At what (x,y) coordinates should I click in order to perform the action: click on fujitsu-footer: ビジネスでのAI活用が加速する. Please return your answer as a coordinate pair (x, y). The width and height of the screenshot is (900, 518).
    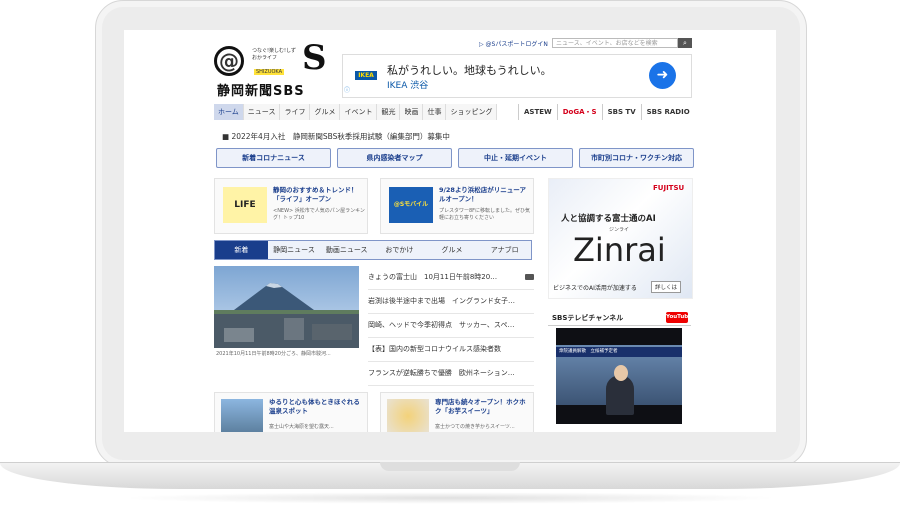
    Looking at the image, I should click on (595, 288).